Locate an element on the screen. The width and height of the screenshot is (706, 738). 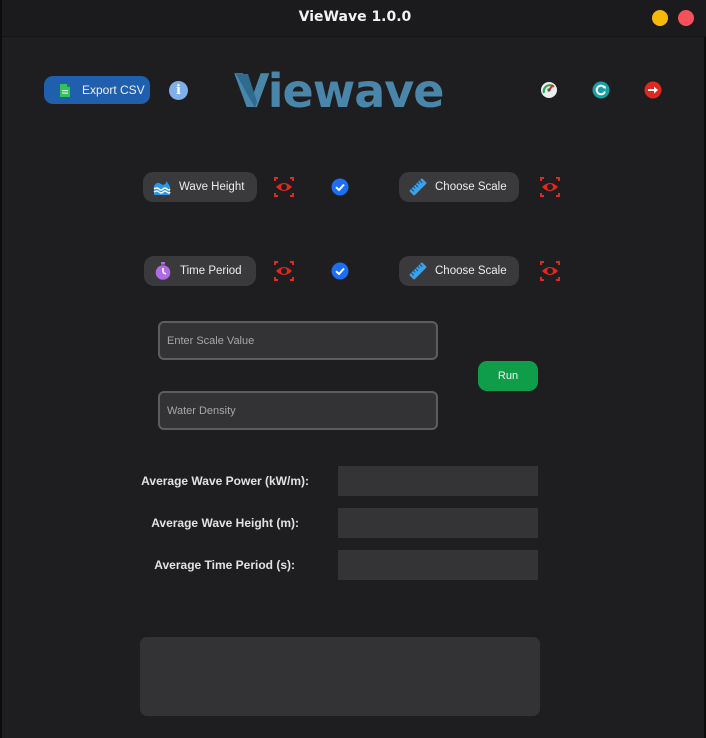
wave-height-button: Wave Height is located at coordinates (200, 187).